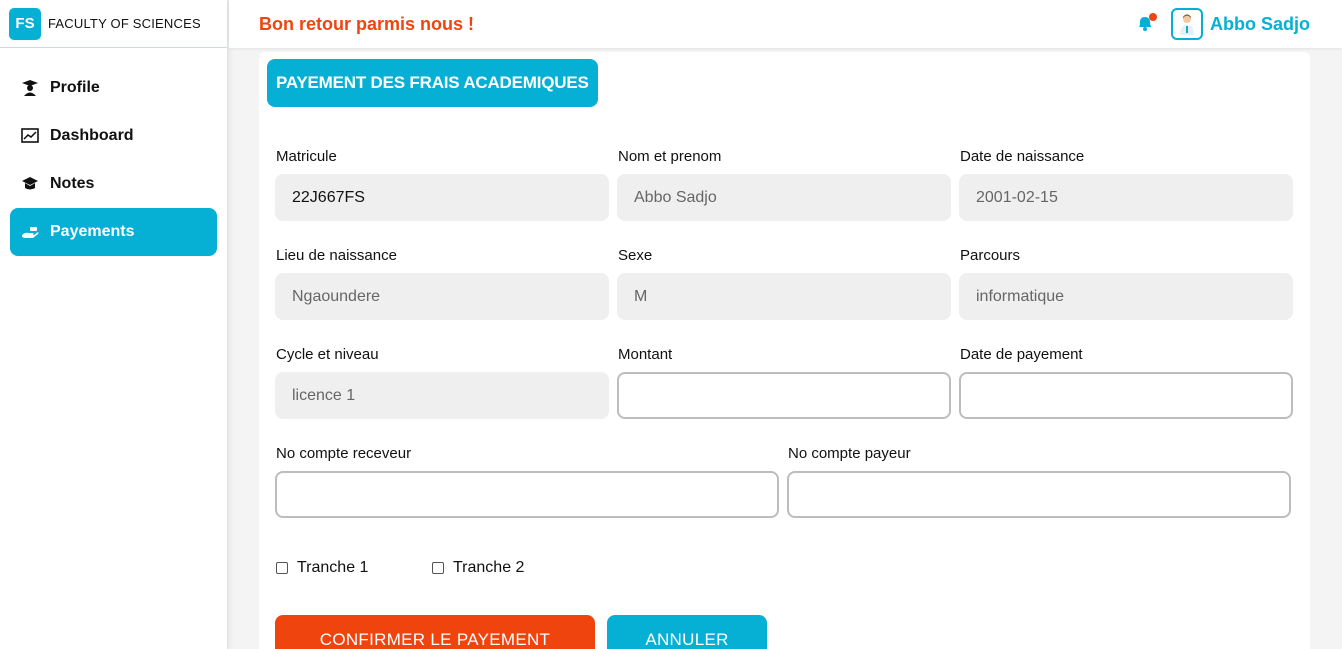  Describe the element at coordinates (113, 88) in the screenshot. I see `sidebar-item-profile: Profile` at that location.